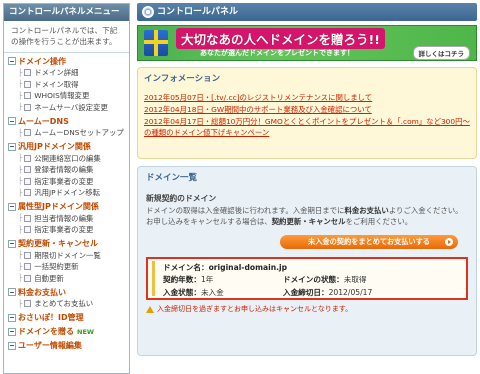 The height and width of the screenshot is (374, 480). Describe the element at coordinates (207, 280) in the screenshot. I see `contract-years: 1年` at that location.